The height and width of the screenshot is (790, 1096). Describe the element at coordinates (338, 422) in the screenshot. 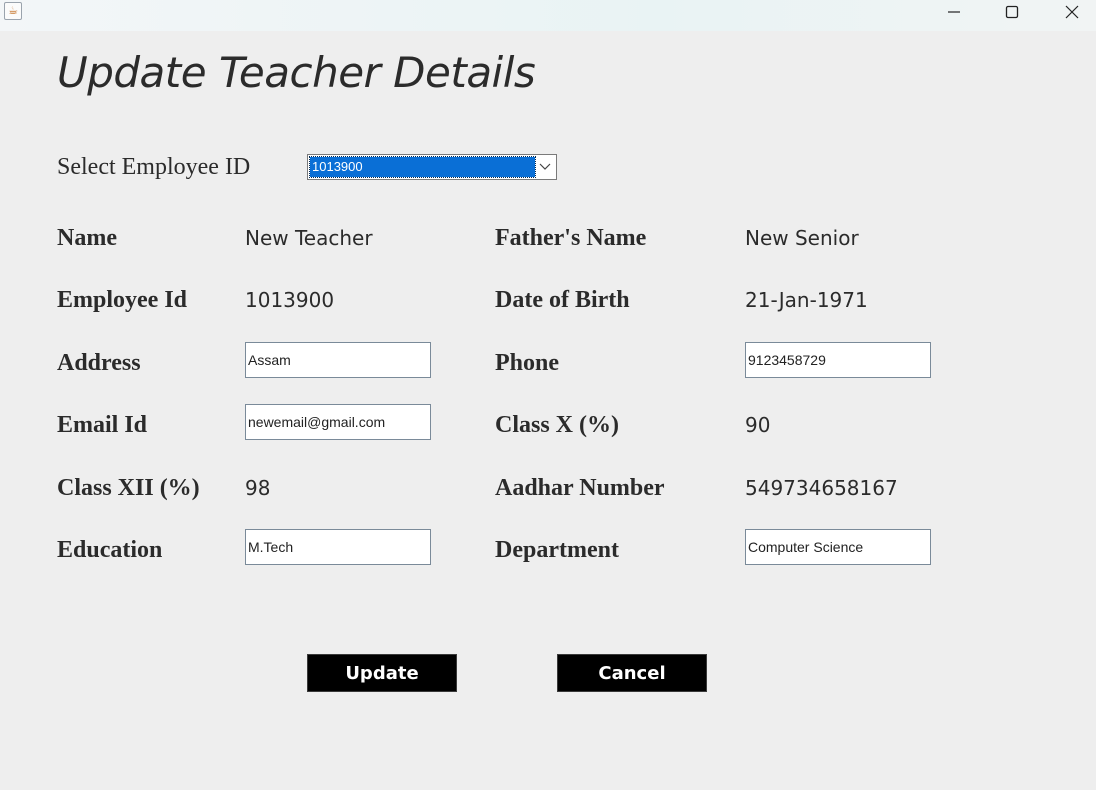

I see `email-field` at that location.